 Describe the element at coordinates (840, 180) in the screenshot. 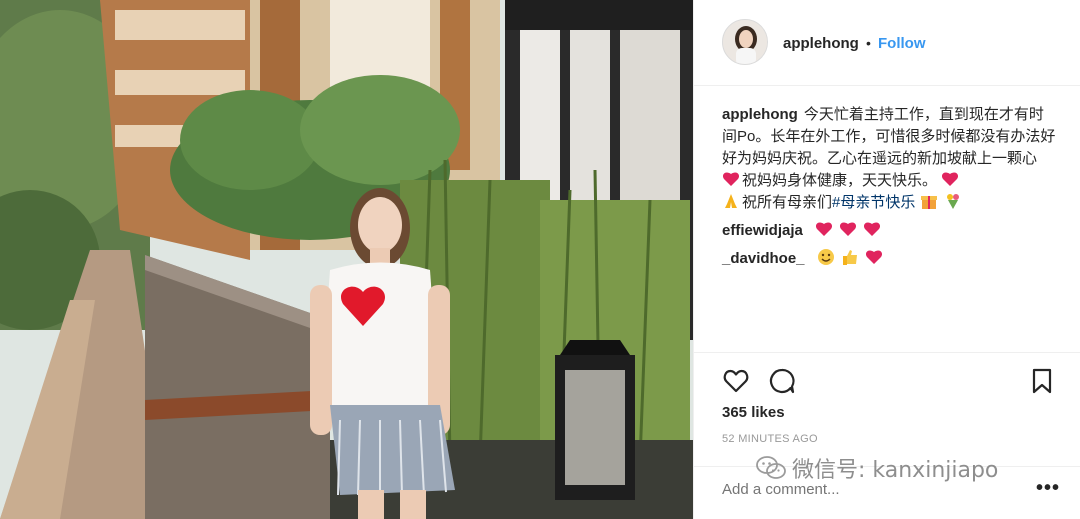

I see `caption-text-2: 祝妈妈身体健康，天天快乐。` at that location.